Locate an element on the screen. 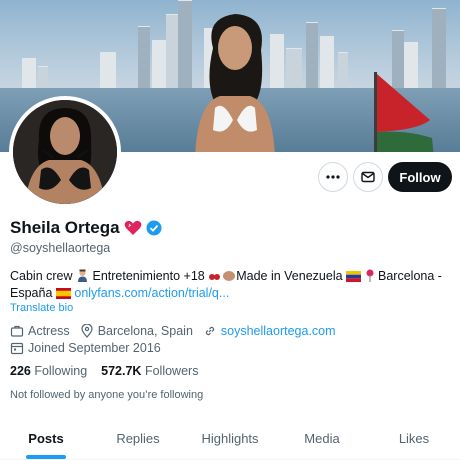 The height and width of the screenshot is (460, 460). active-tab-indicator is located at coordinates (46, 457).